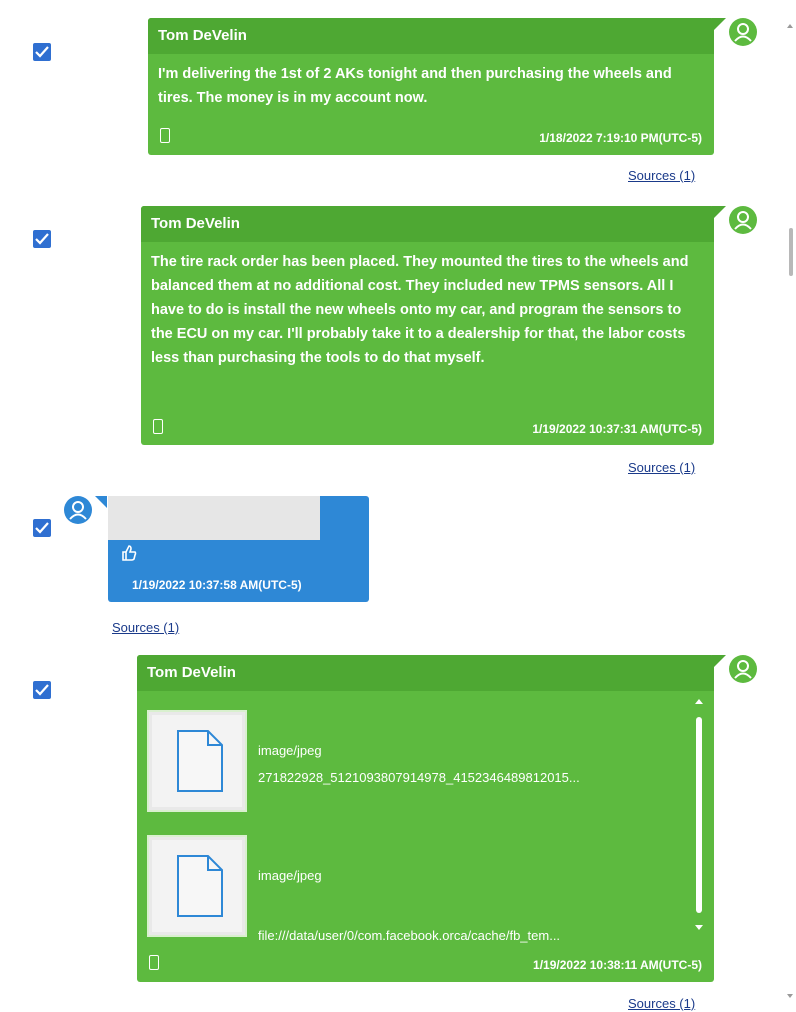 Image resolution: width=796 pixels, height=1012 pixels. I want to click on message-timestamp: 1/19/2022 10:38:11 AM(UTC-5), so click(617, 965).